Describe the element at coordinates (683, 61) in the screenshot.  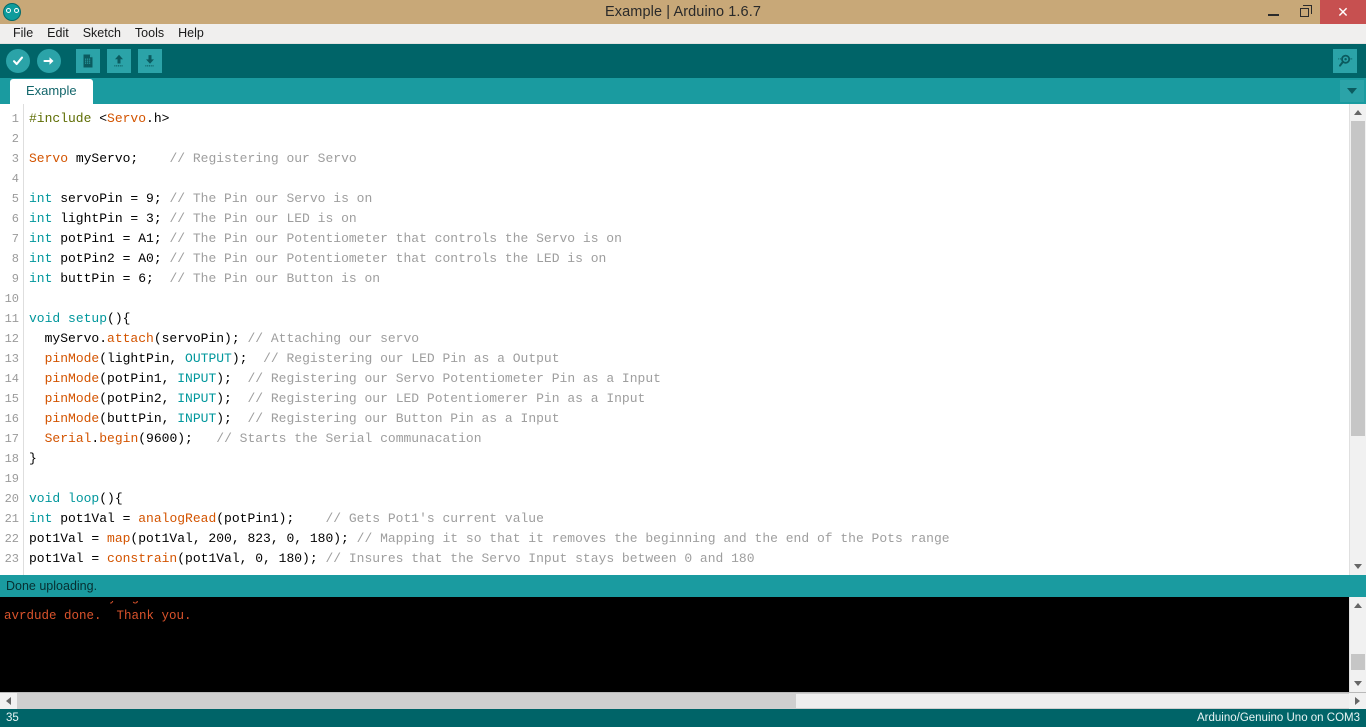
I see `toolbar` at that location.